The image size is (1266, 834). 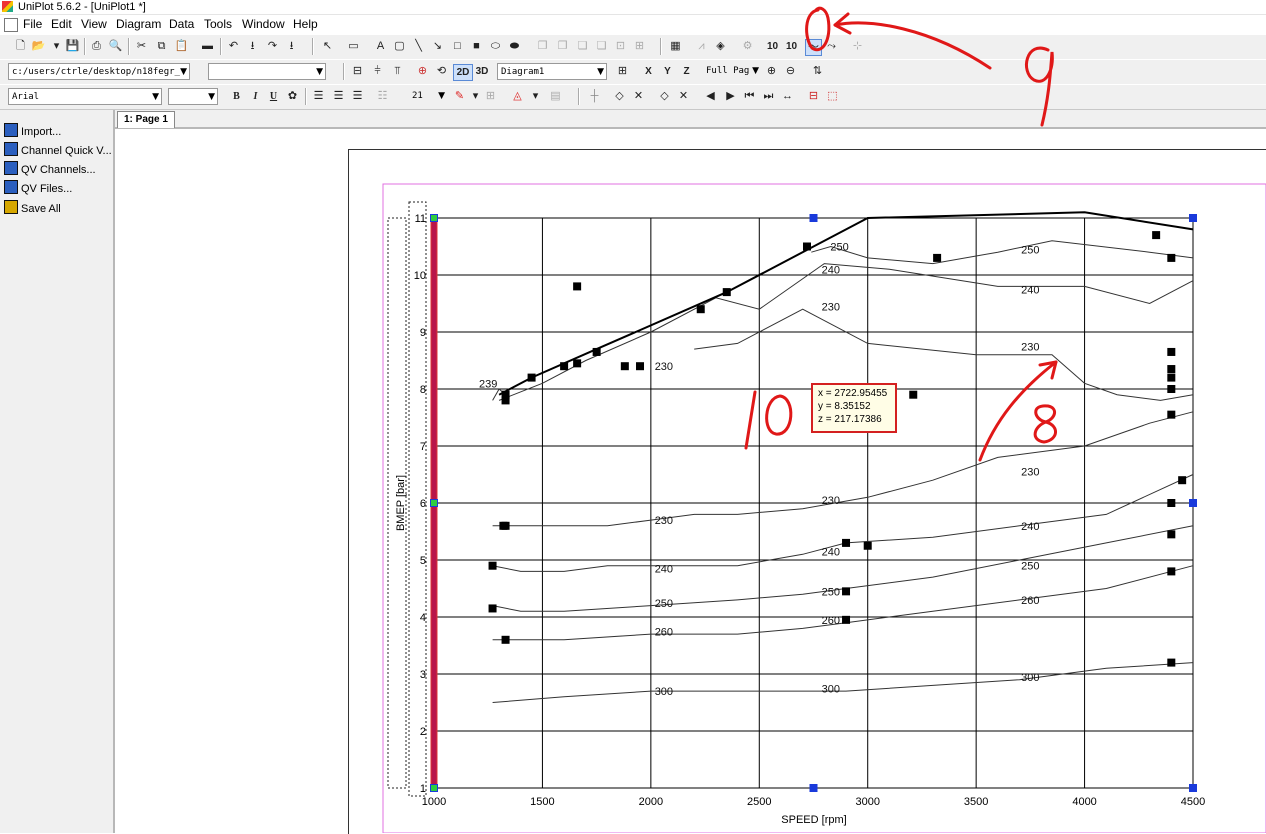 I want to click on tooltip-y: y = 8.35152, so click(x=844, y=406).